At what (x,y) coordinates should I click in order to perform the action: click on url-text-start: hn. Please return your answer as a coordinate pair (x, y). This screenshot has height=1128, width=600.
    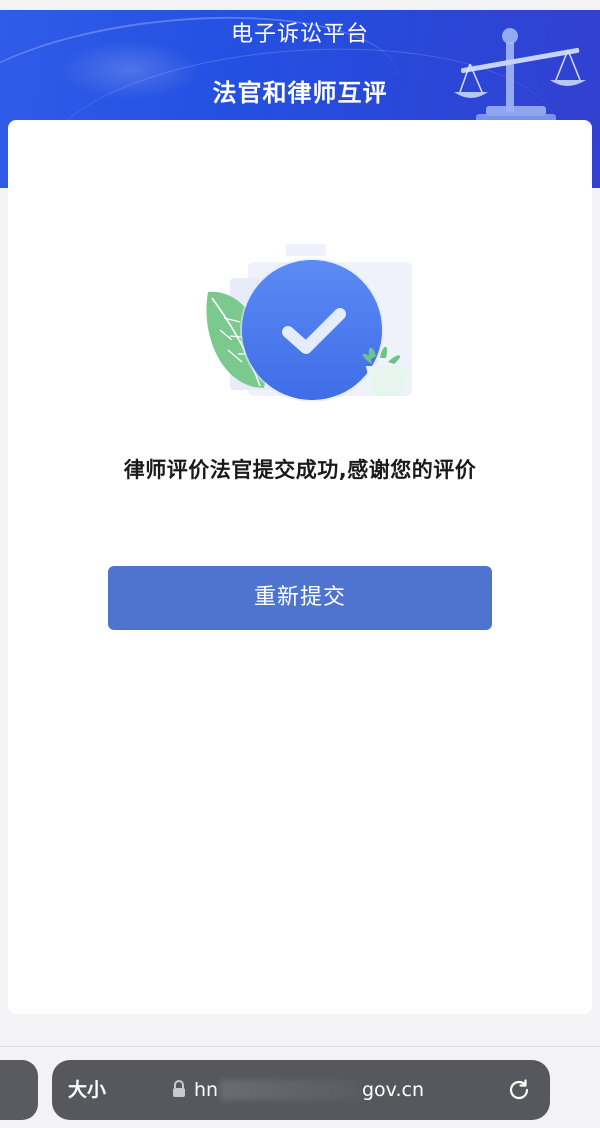
    Looking at the image, I should click on (206, 1090).